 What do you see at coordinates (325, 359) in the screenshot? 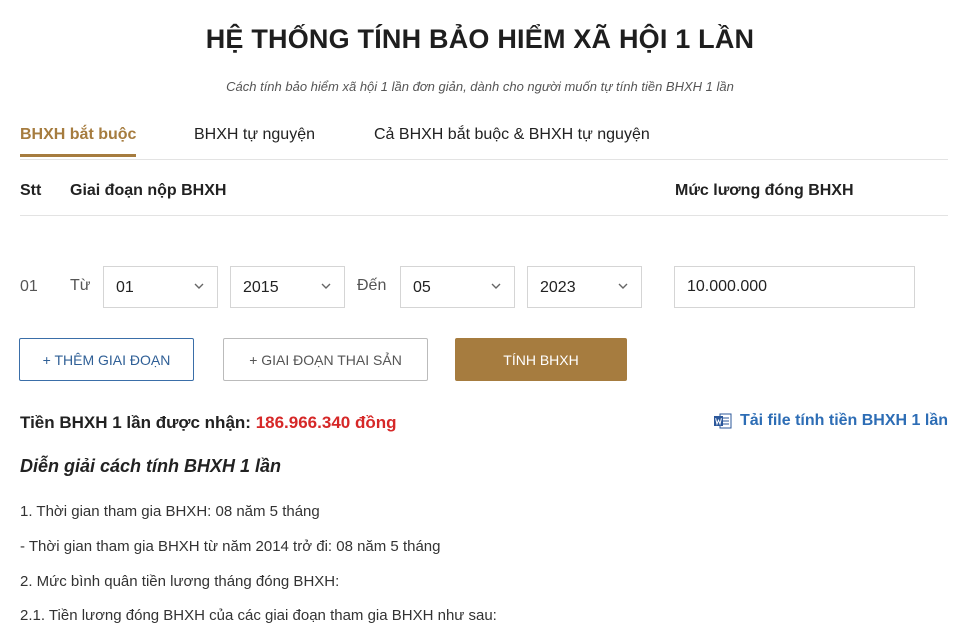
I see `add-maternity-period-button: + GIAI ĐOẠN THAI SẢN` at bounding box center [325, 359].